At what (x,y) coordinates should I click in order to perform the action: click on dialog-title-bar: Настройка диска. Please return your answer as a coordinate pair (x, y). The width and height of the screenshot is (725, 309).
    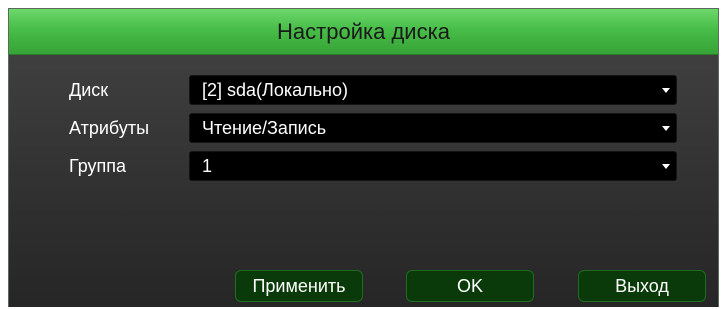
    Looking at the image, I should click on (363, 32).